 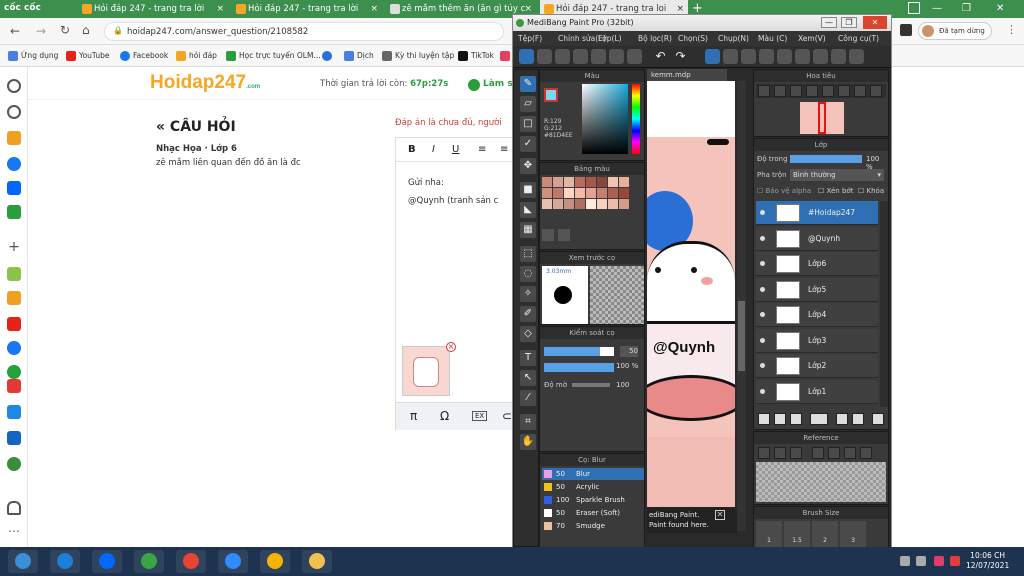 I want to click on history-icon, so click(x=14, y=112).